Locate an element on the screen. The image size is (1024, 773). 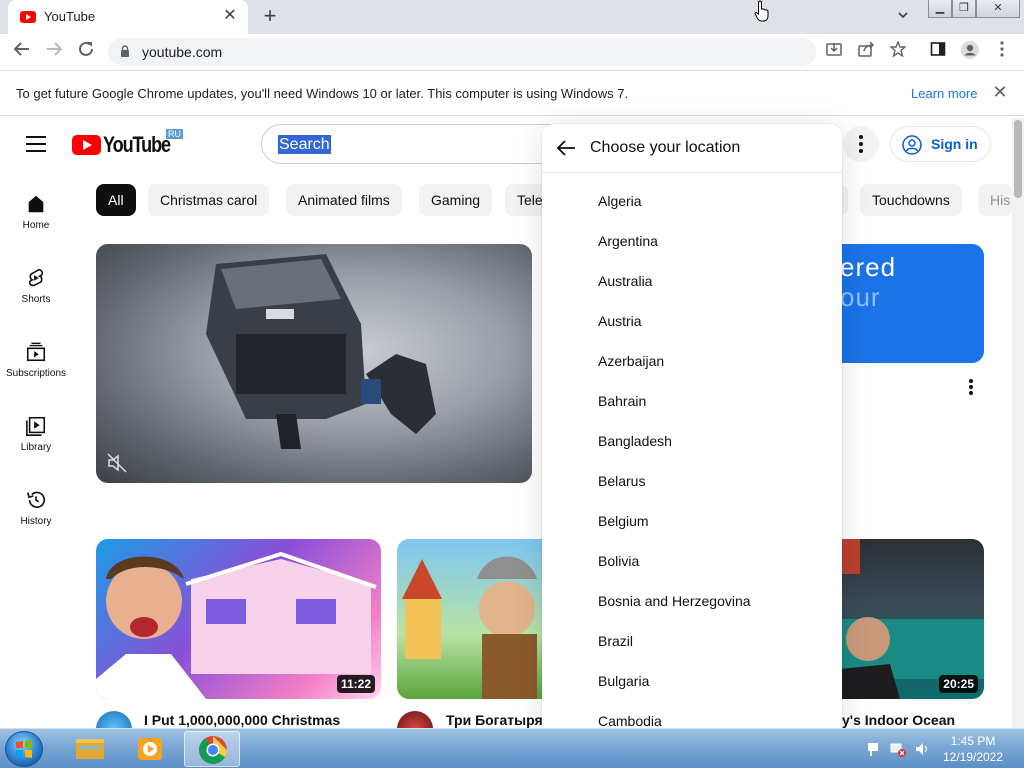
duration-badge: 11:22 is located at coordinates (355, 684).